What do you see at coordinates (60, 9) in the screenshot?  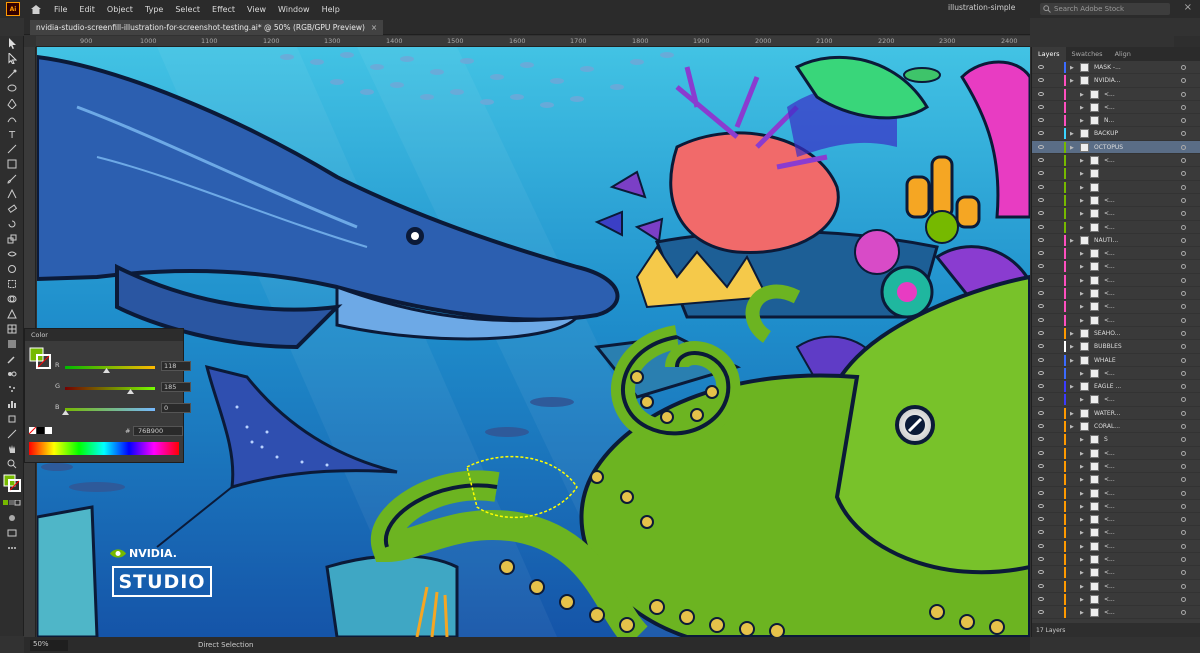 I see `menu-file: File` at bounding box center [60, 9].